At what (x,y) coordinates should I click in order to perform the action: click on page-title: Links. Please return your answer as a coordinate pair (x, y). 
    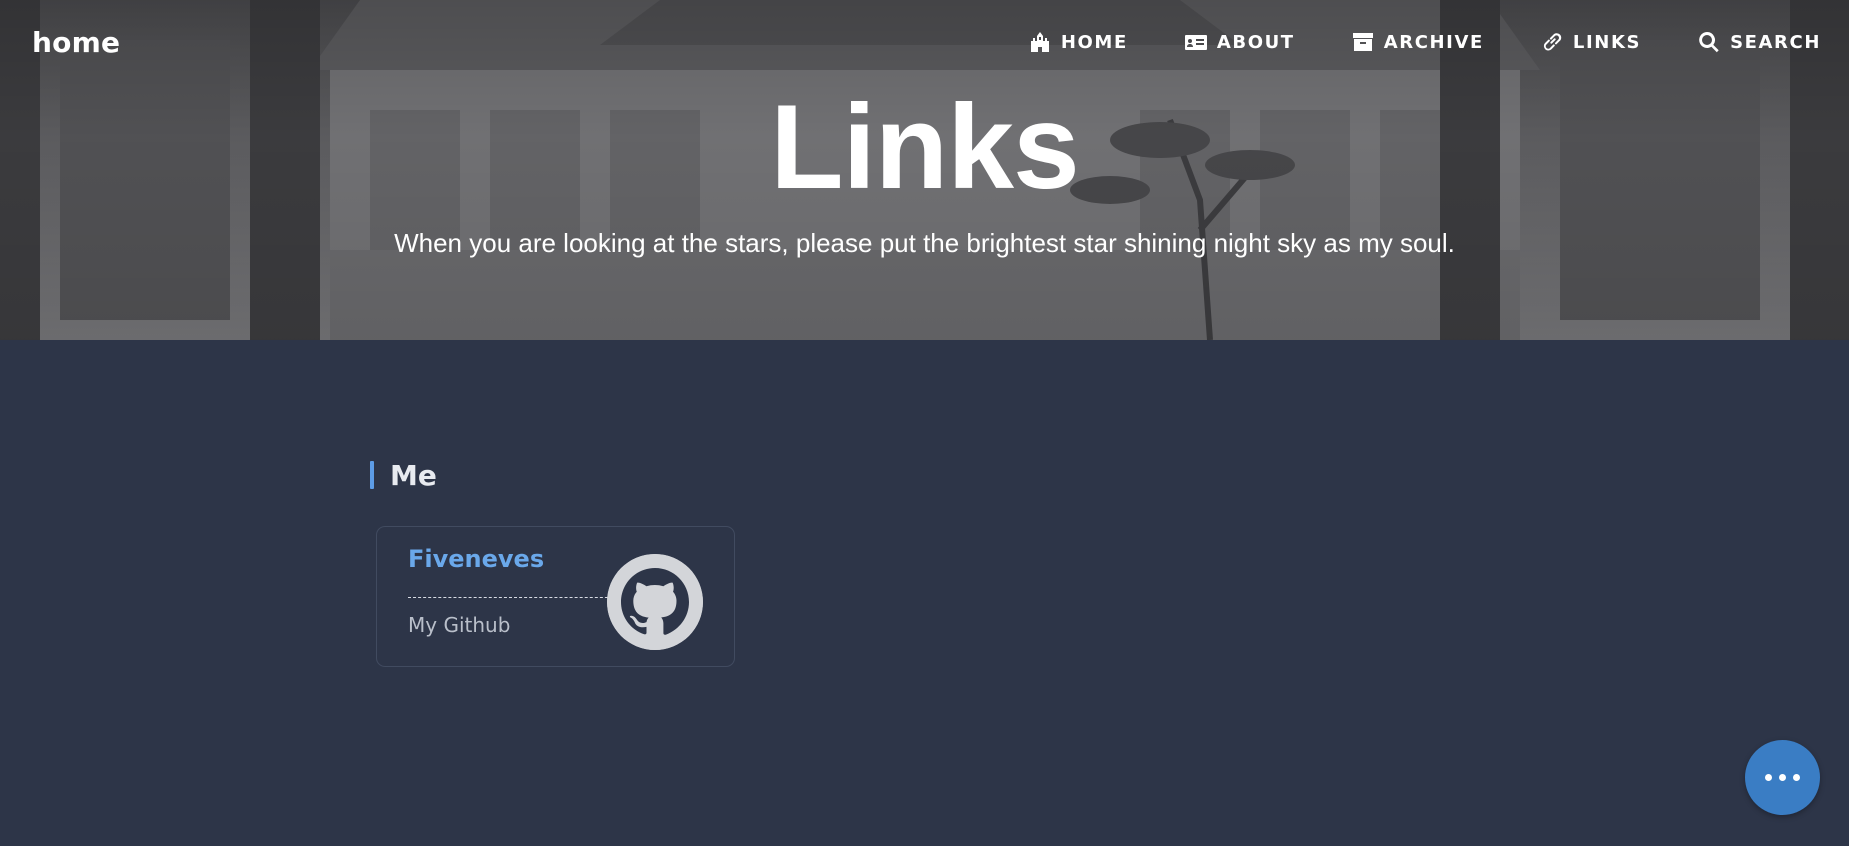
    Looking at the image, I should click on (924, 147).